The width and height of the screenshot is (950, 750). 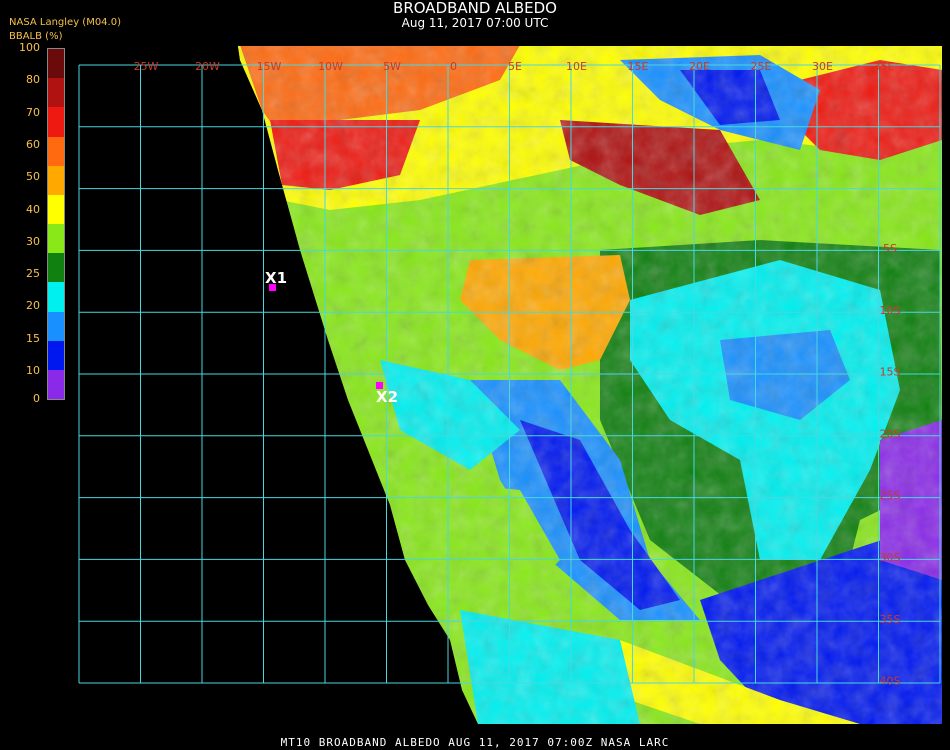 What do you see at coordinates (207, 66) in the screenshot?
I see `longitude-label: 20W` at bounding box center [207, 66].